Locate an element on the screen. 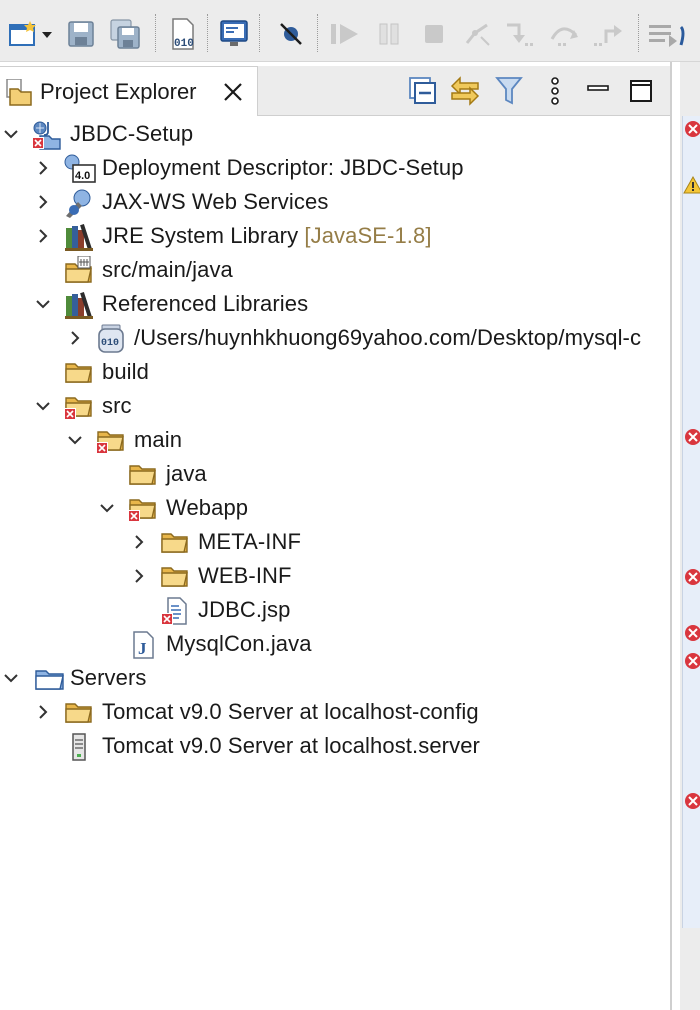 The width and height of the screenshot is (700, 1010). jar-icon: 010 is located at coordinates (111, 338).